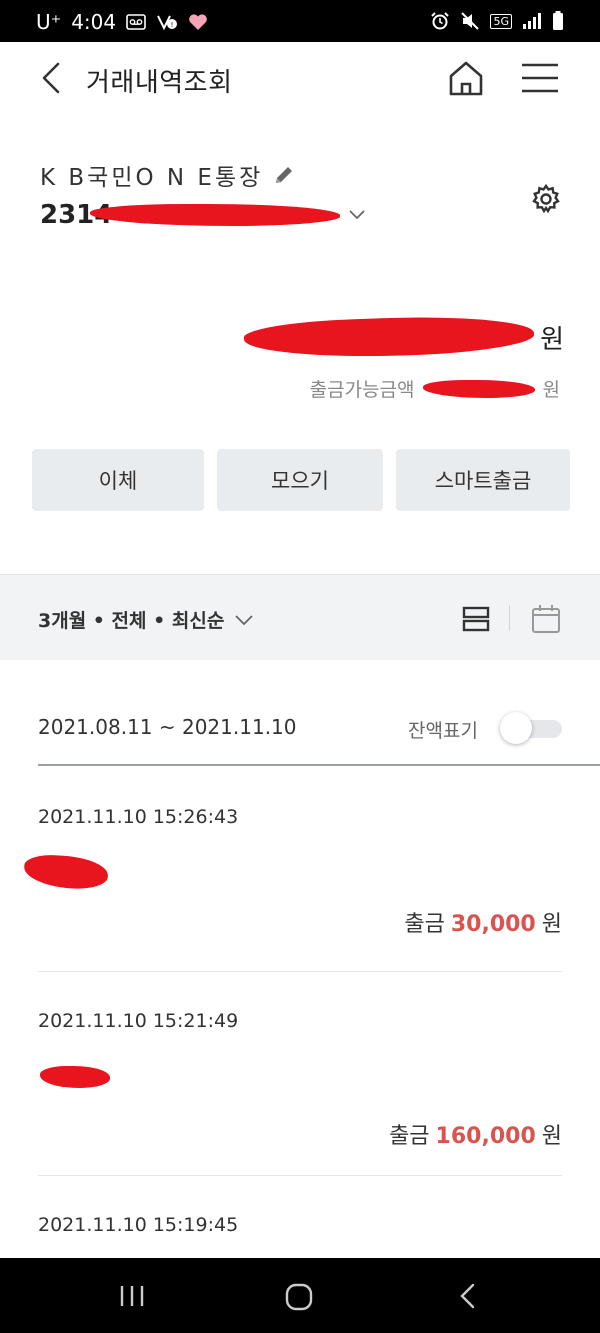  What do you see at coordinates (546, 619) in the screenshot?
I see `calendar-icon` at bounding box center [546, 619].